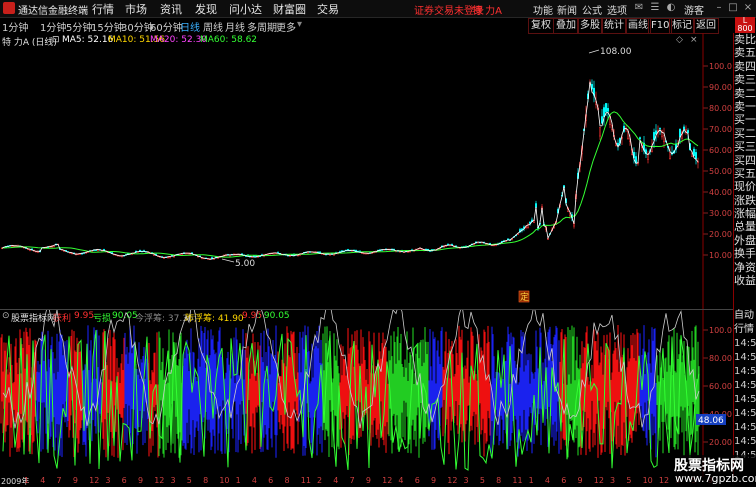 The width and height of the screenshot is (756, 487). I want to click on user-label: 游客, so click(694, 9).